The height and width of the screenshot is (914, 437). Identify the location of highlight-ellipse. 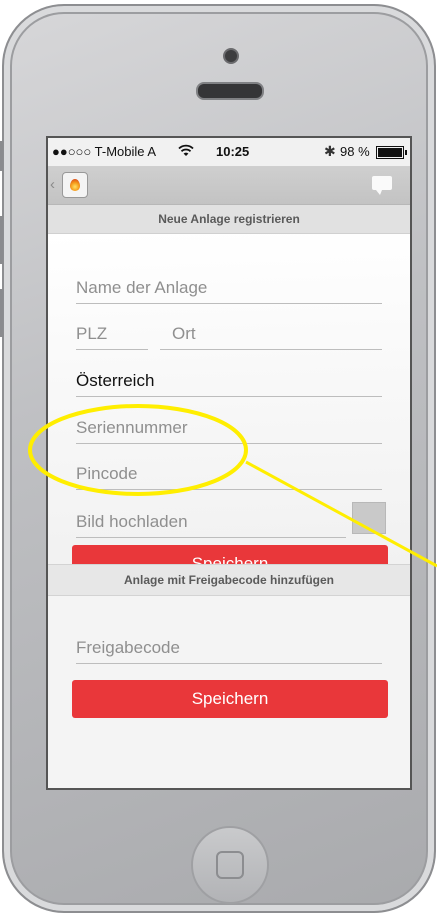
(138, 450).